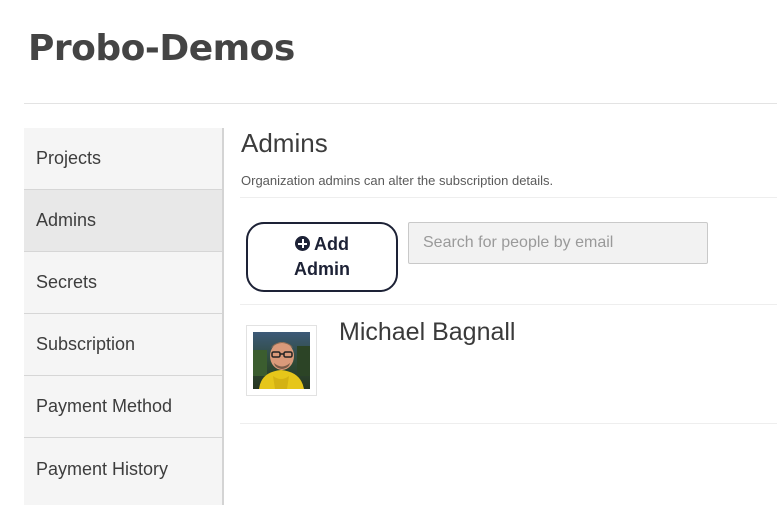 Image resolution: width=777 pixels, height=525 pixels. Describe the element at coordinates (123, 159) in the screenshot. I see `sidebar-item-projects: Projects` at that location.